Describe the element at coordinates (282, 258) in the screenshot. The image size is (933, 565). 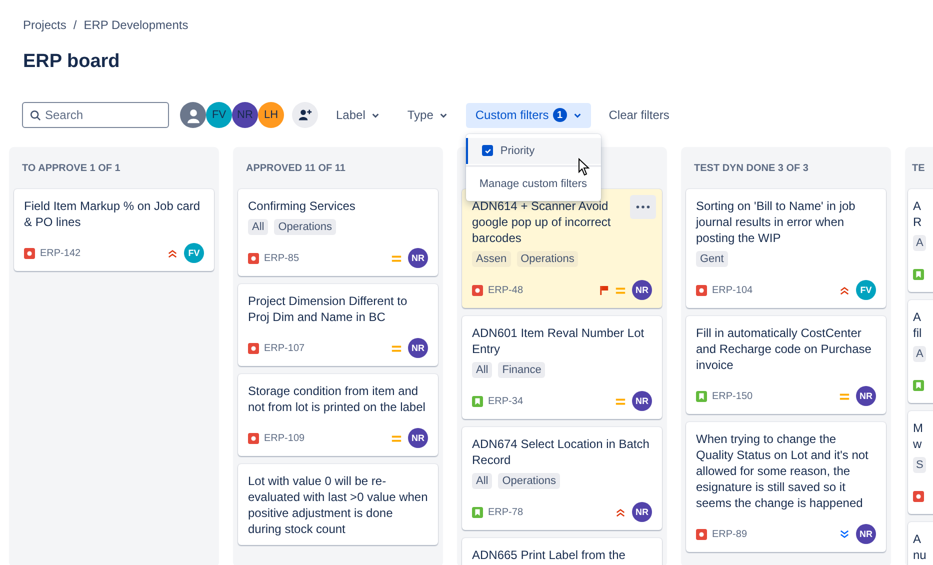
I see `issue-key: ERP-85` at that location.